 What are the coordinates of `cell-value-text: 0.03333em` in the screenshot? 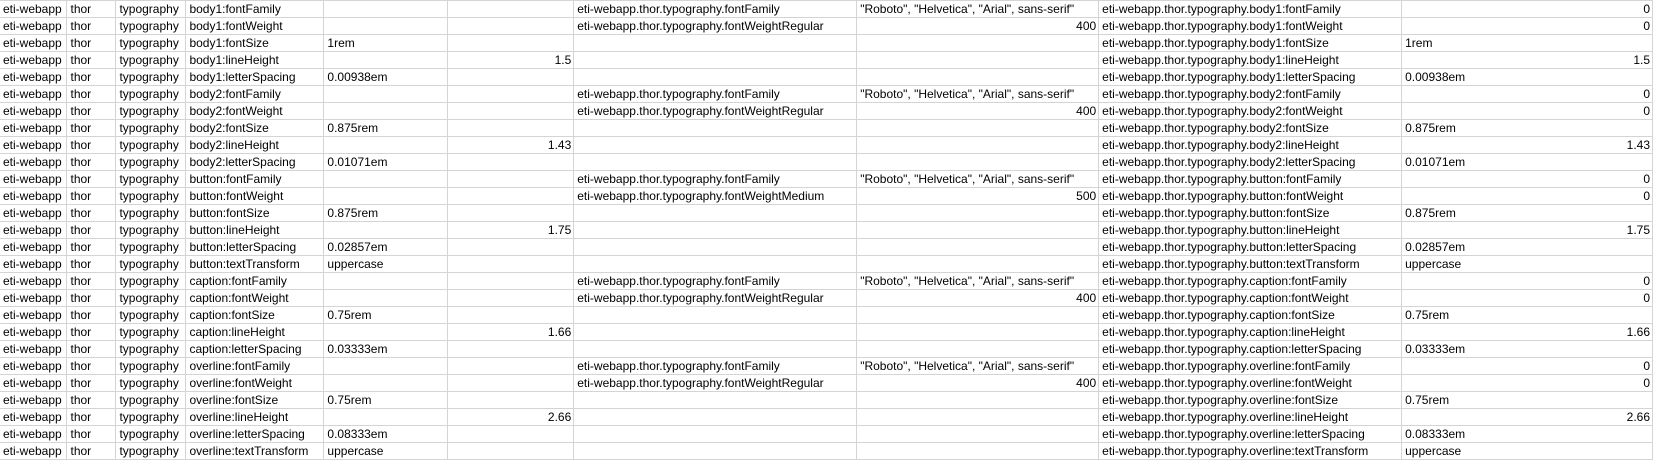 It's located at (386, 349).